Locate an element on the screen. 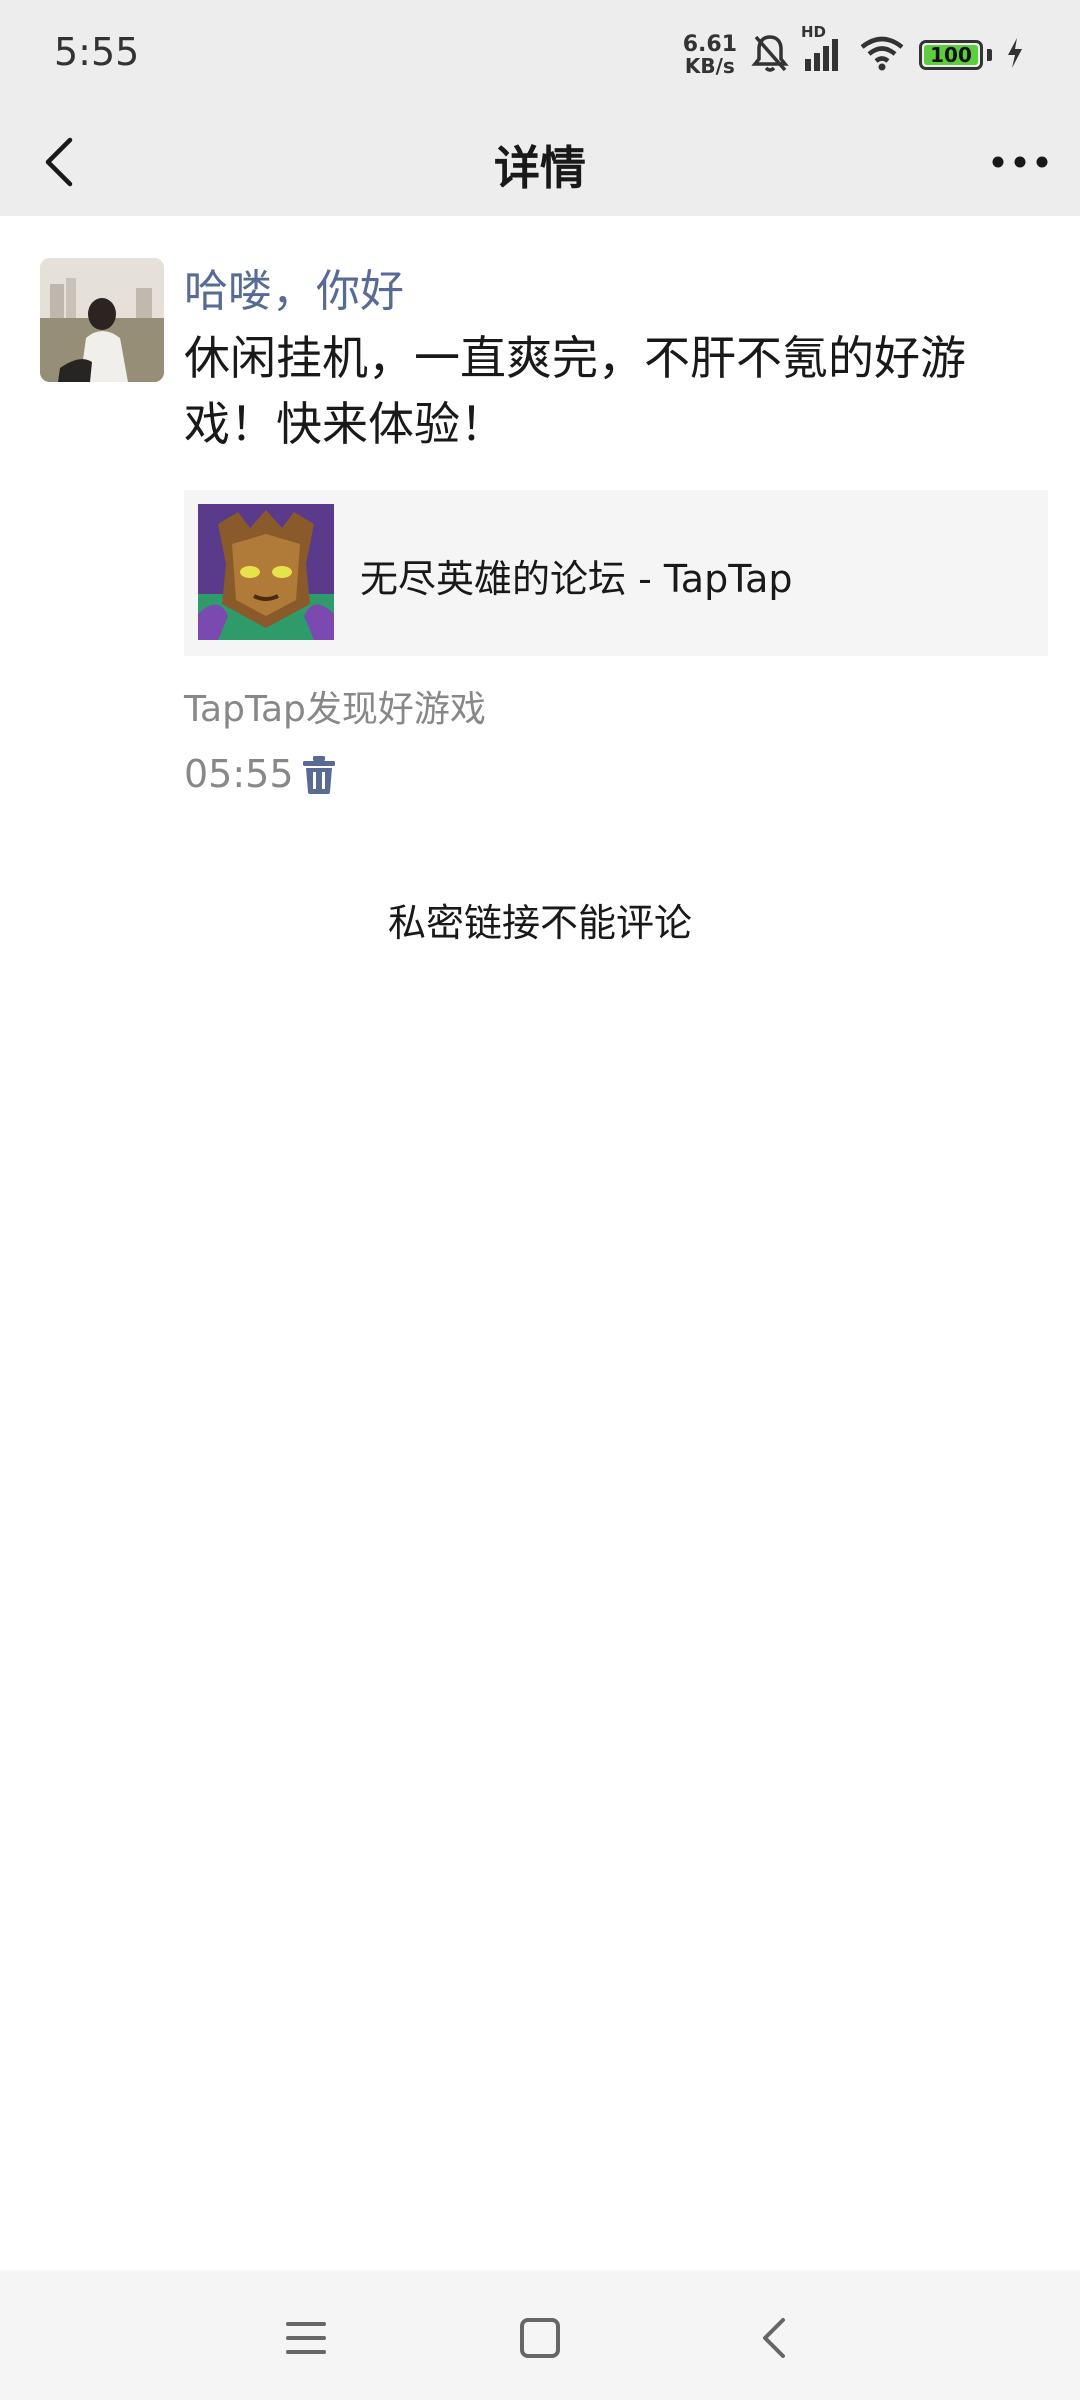 Image resolution: width=1080 pixels, height=2400 pixels. battery-level: 100 is located at coordinates (951, 55).